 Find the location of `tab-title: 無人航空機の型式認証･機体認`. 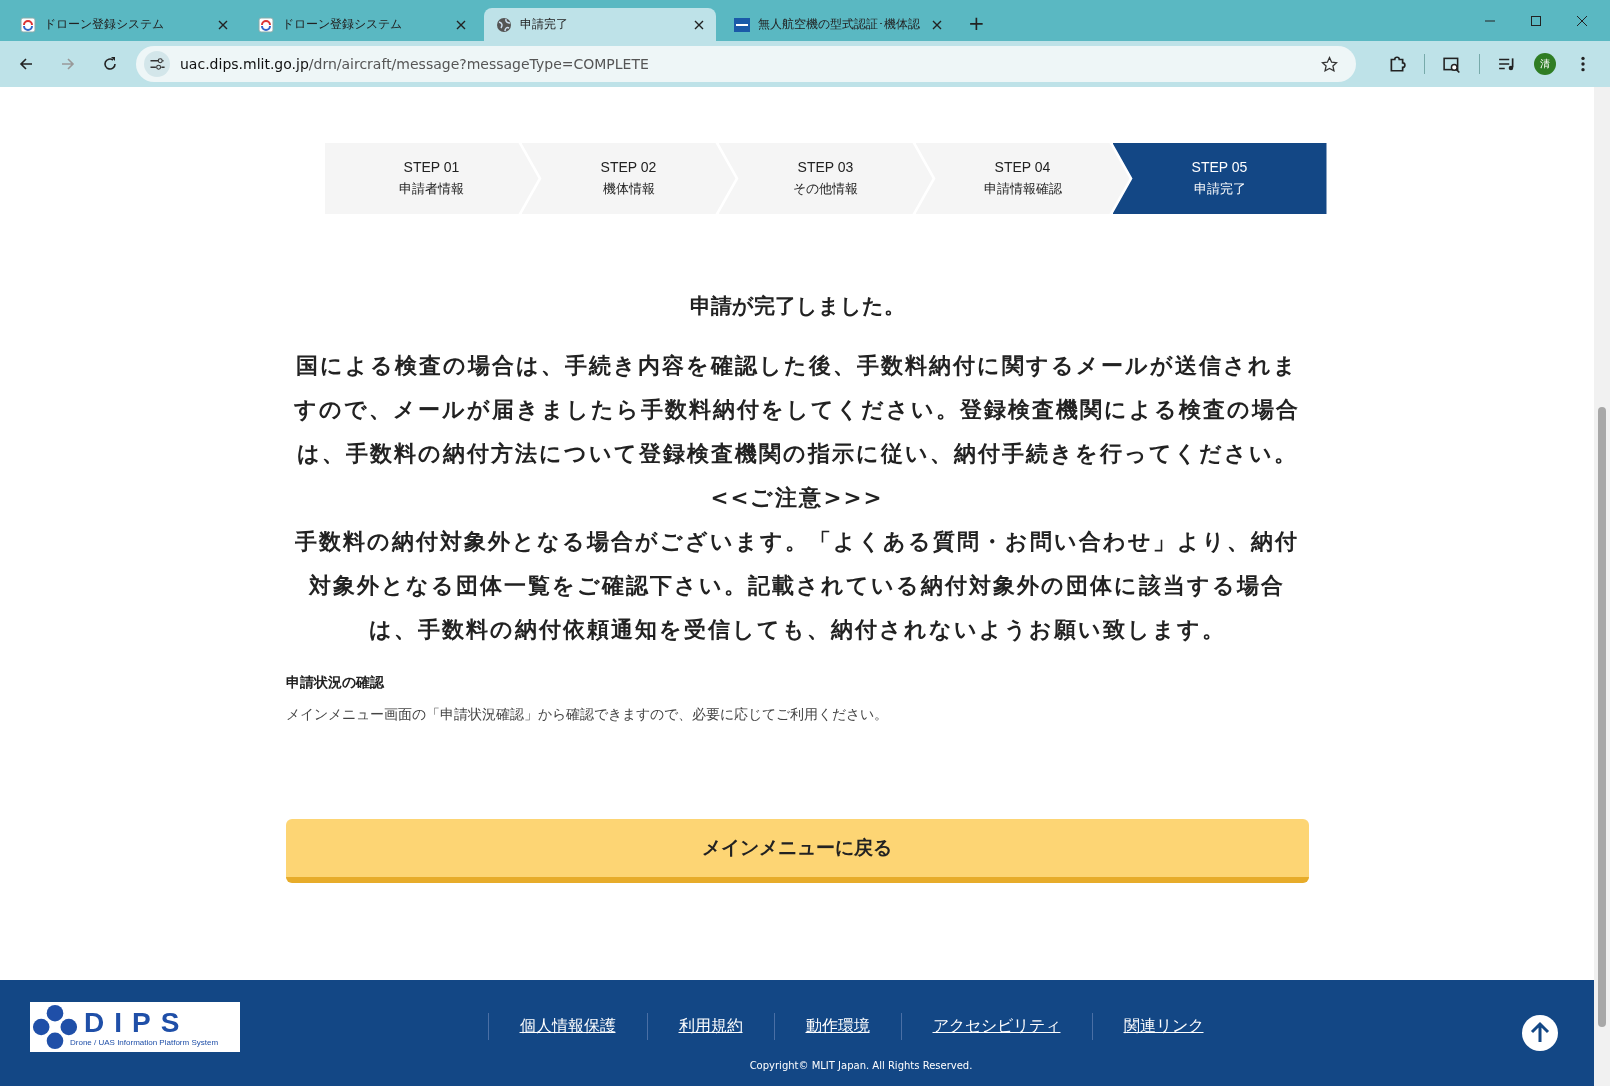

tab-title: 無人航空機の型式認証･機体認 is located at coordinates (839, 24).